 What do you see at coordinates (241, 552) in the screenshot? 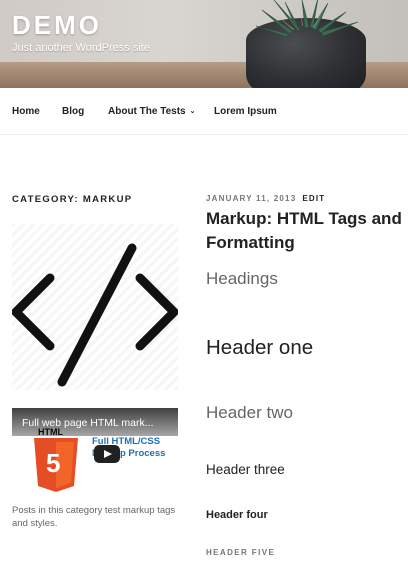
I see `heading-five: HEADER FIVE` at bounding box center [241, 552].